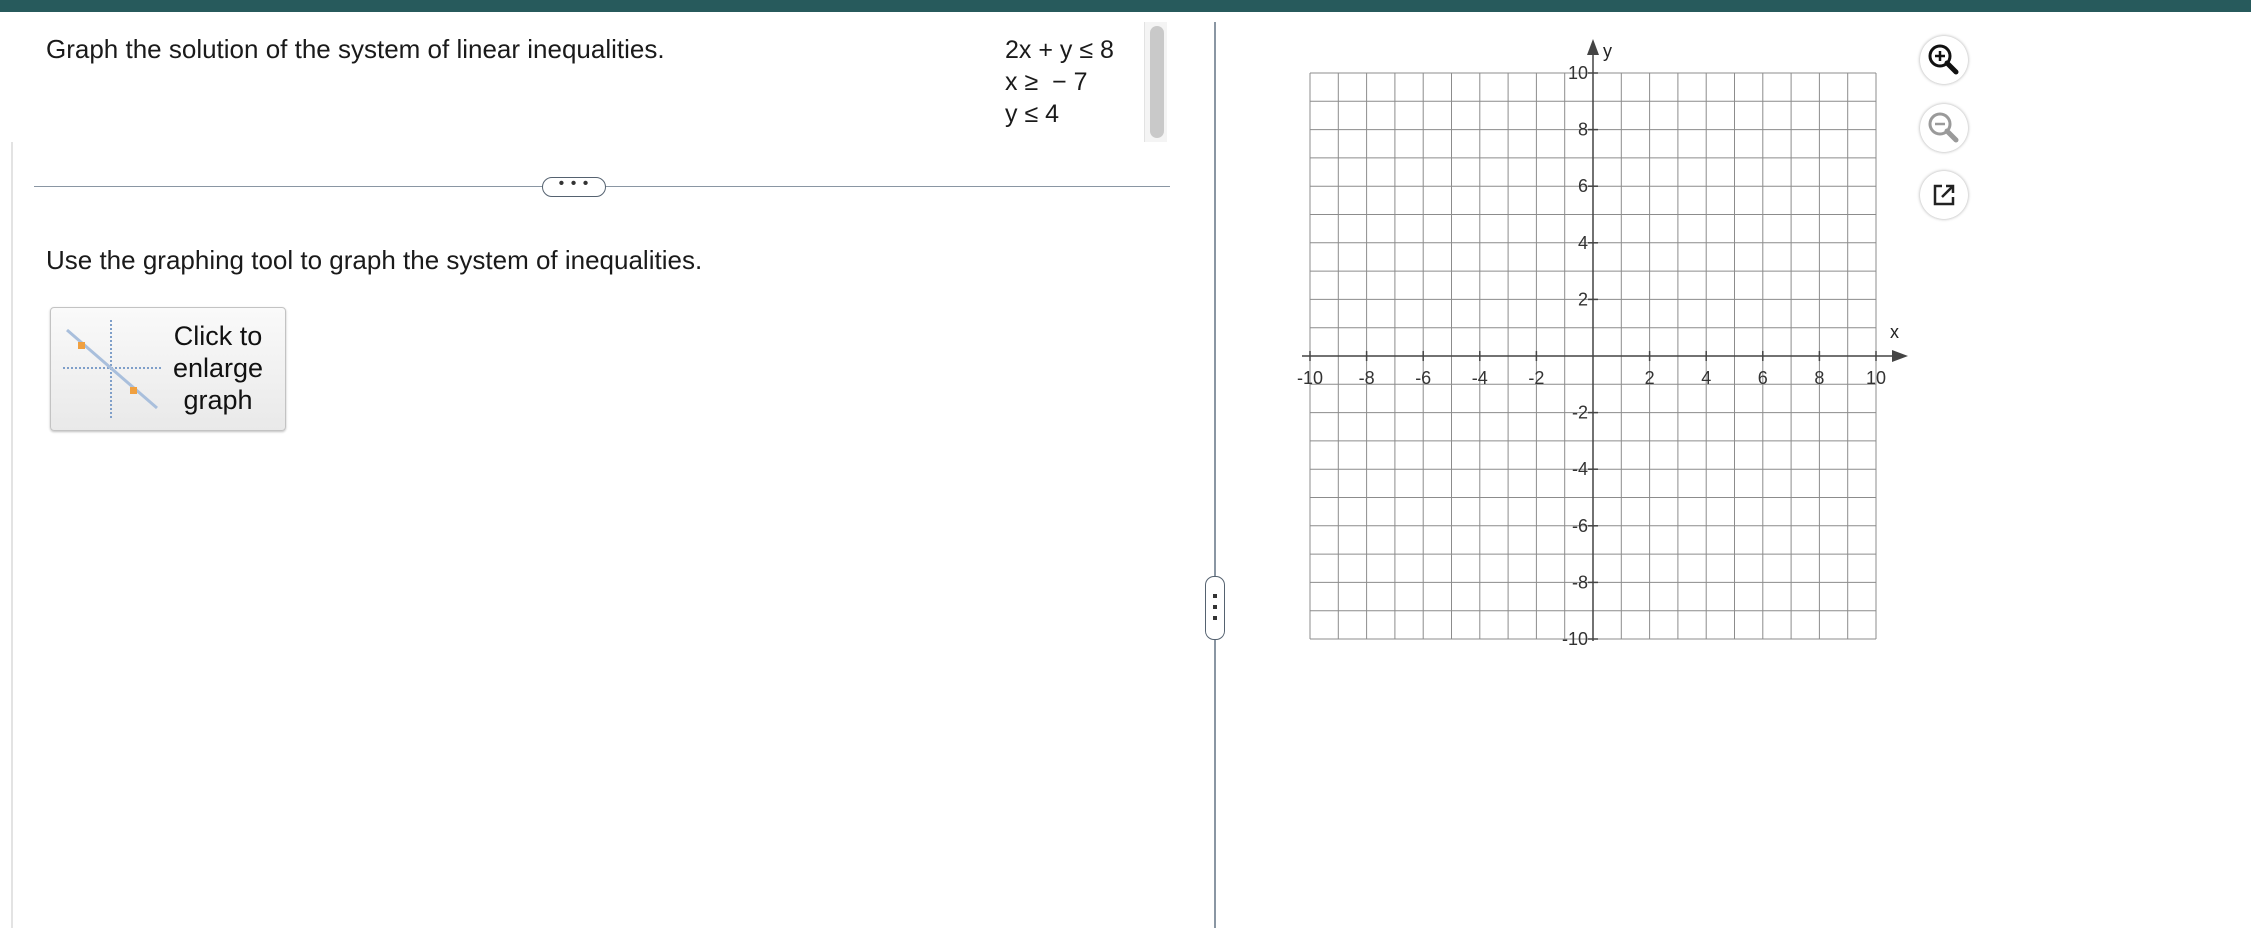 The width and height of the screenshot is (2251, 928). What do you see at coordinates (1819, 378) in the screenshot?
I see `x-tick-label: 8` at bounding box center [1819, 378].